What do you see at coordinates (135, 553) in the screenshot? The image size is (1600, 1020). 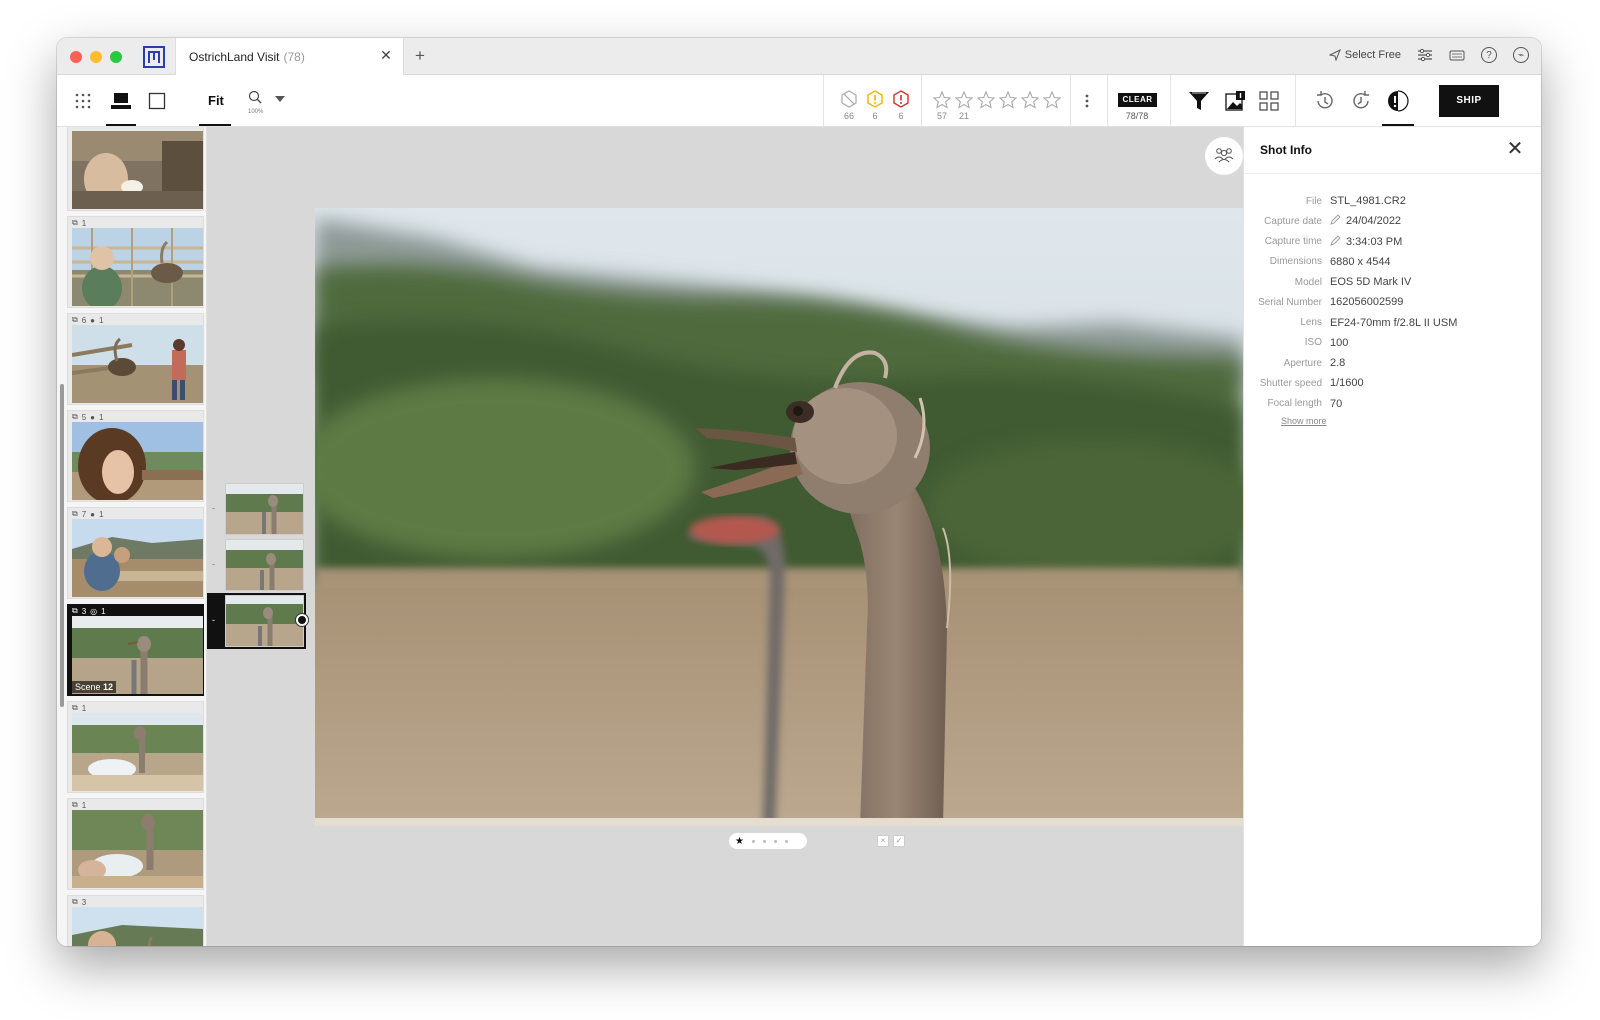 I see `filmstrip-thumbnail: ⧉ 7 ● 1` at bounding box center [135, 553].